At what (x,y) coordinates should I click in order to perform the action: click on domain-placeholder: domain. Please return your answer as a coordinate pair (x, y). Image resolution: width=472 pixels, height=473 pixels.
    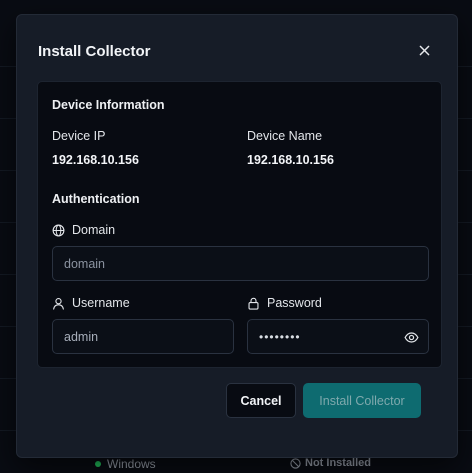
    Looking at the image, I should click on (84, 263).